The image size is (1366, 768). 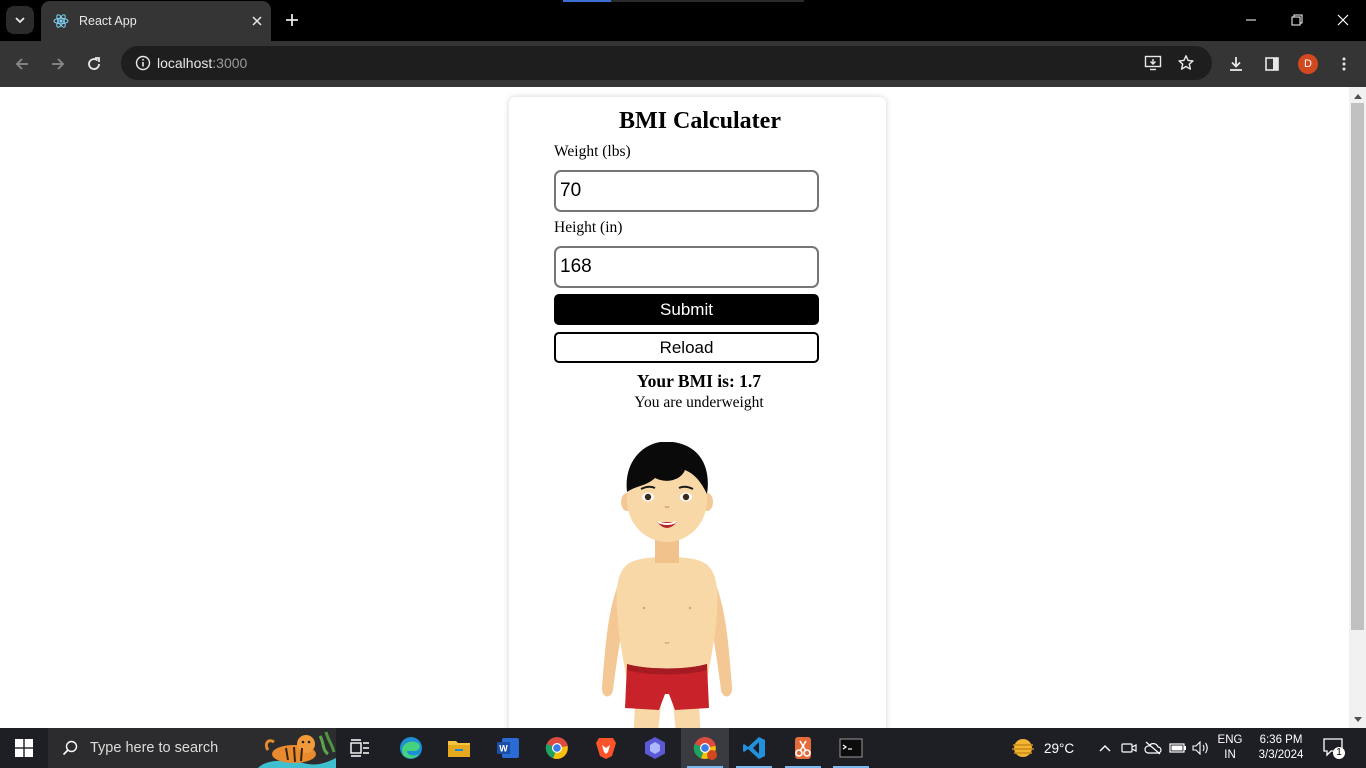 I want to click on close-window-button, so click(x=1343, y=20).